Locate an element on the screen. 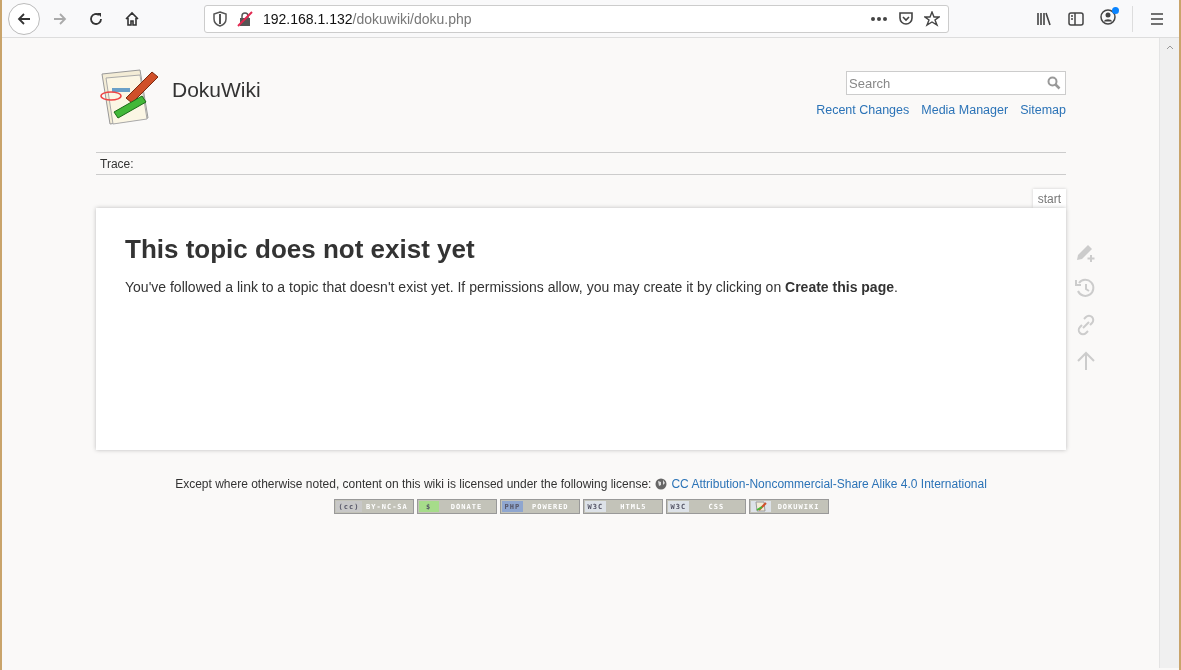 This screenshot has width=1181, height=670. nav-link: Media Manager is located at coordinates (965, 110).